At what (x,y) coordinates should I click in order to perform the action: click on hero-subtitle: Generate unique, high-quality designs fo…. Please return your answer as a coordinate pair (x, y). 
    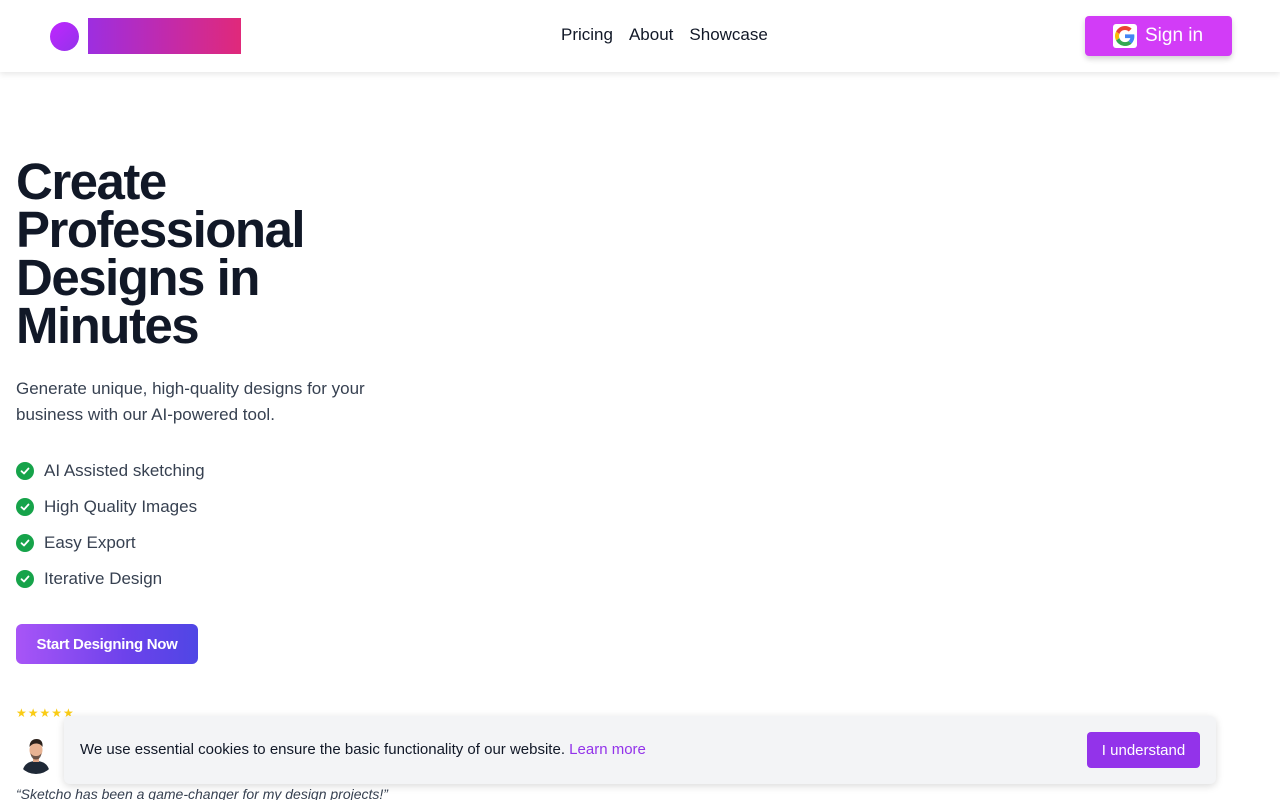
    Looking at the image, I should click on (190, 401).